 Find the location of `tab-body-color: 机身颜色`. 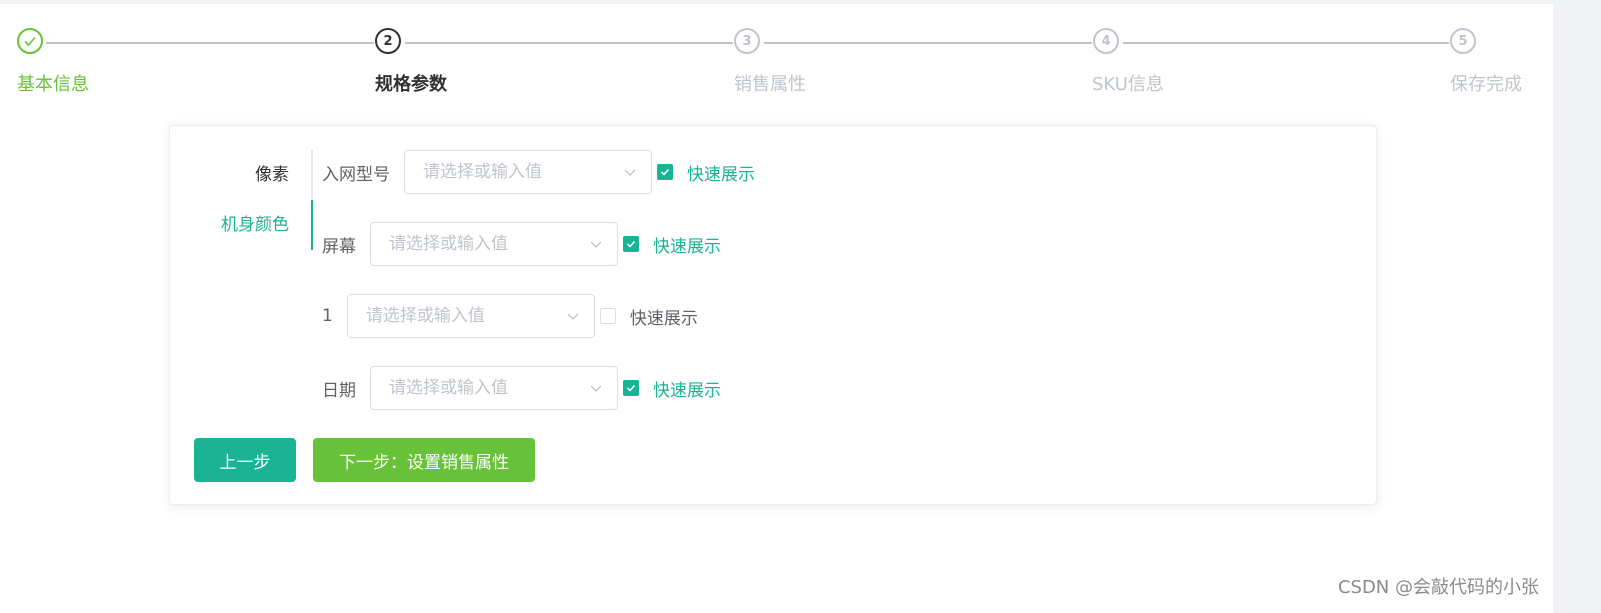

tab-body-color: 机身颜色 is located at coordinates (255, 225).